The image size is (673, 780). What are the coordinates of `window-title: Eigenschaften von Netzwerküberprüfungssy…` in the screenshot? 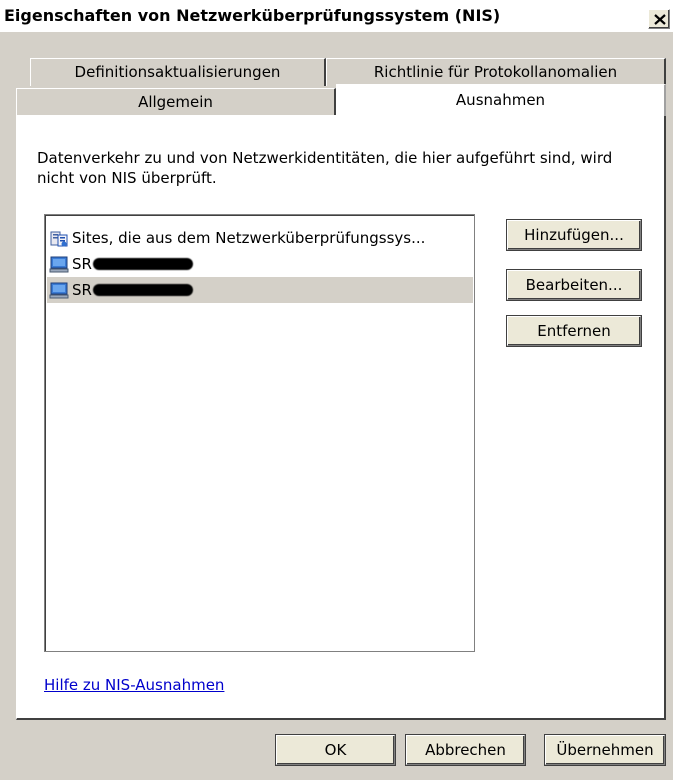 It's located at (252, 15).